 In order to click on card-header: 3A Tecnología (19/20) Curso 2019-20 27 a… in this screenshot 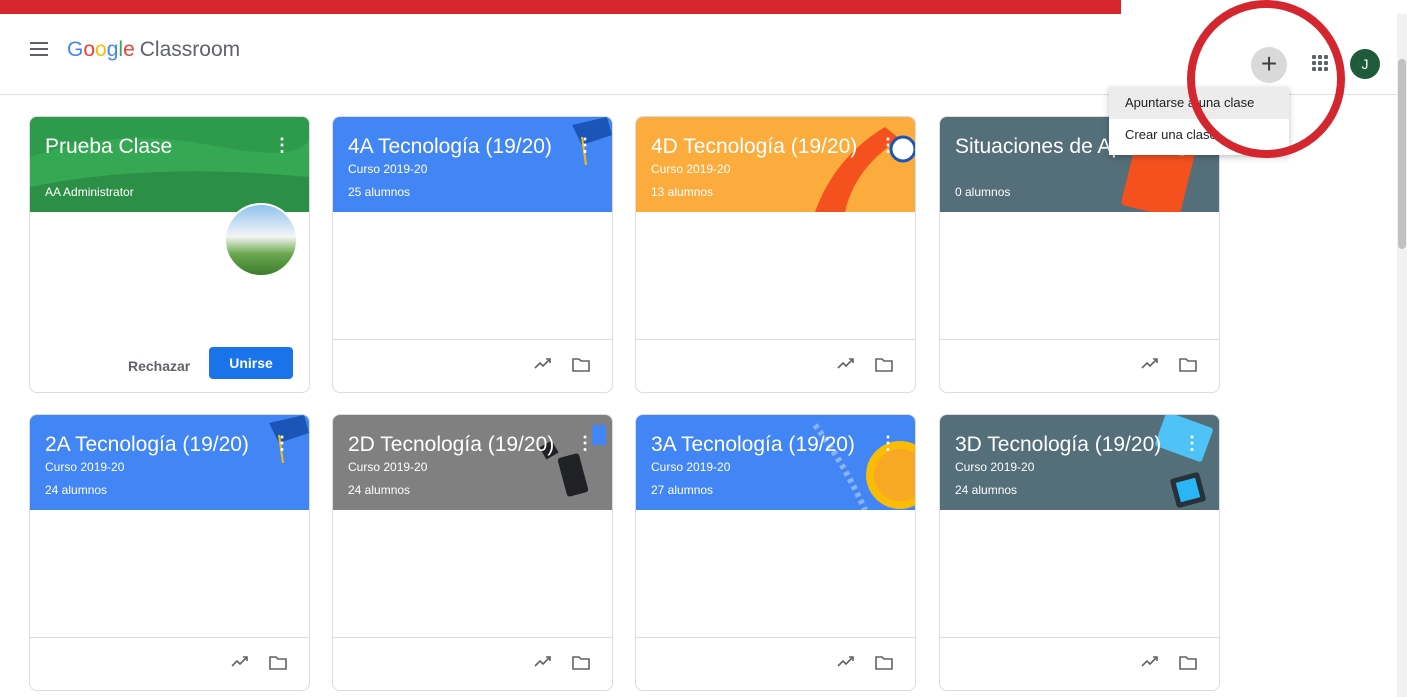, I will do `click(775, 462)`.